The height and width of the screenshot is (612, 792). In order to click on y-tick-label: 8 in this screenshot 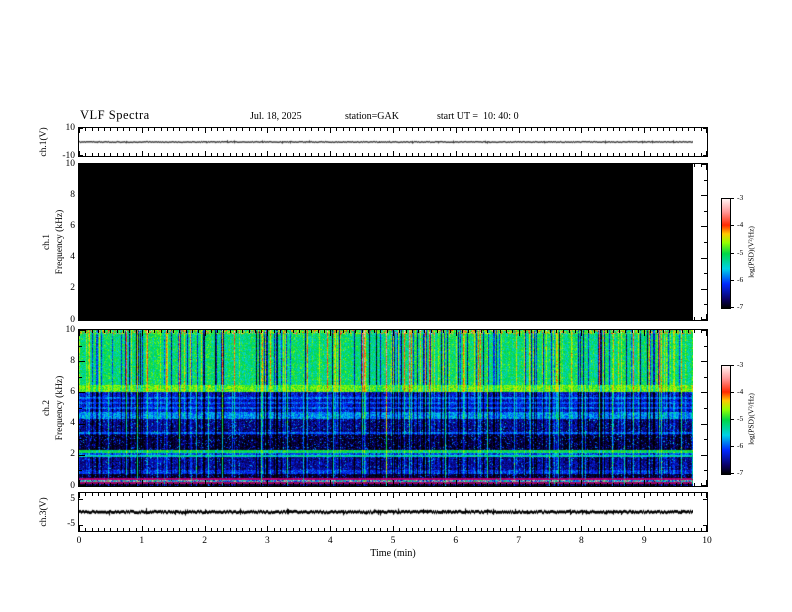, I will do `click(72, 194)`.